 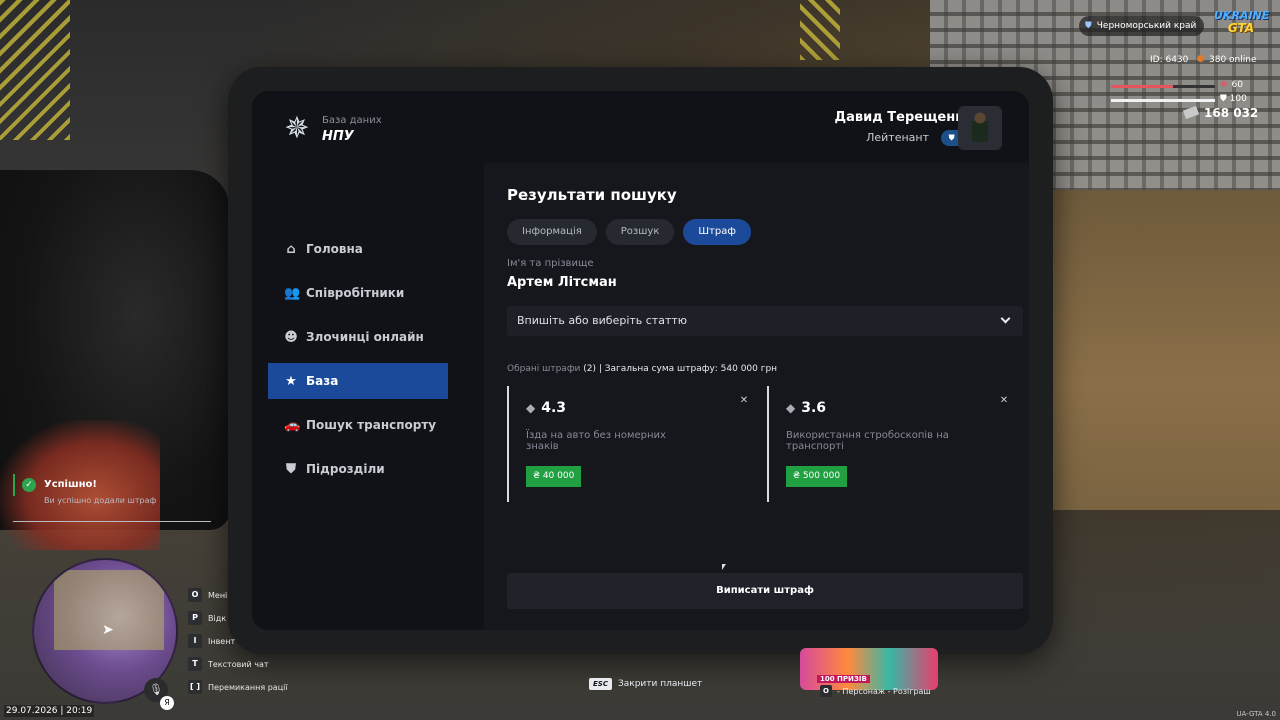 I want to click on mask-icon: ☻, so click(x=291, y=337).